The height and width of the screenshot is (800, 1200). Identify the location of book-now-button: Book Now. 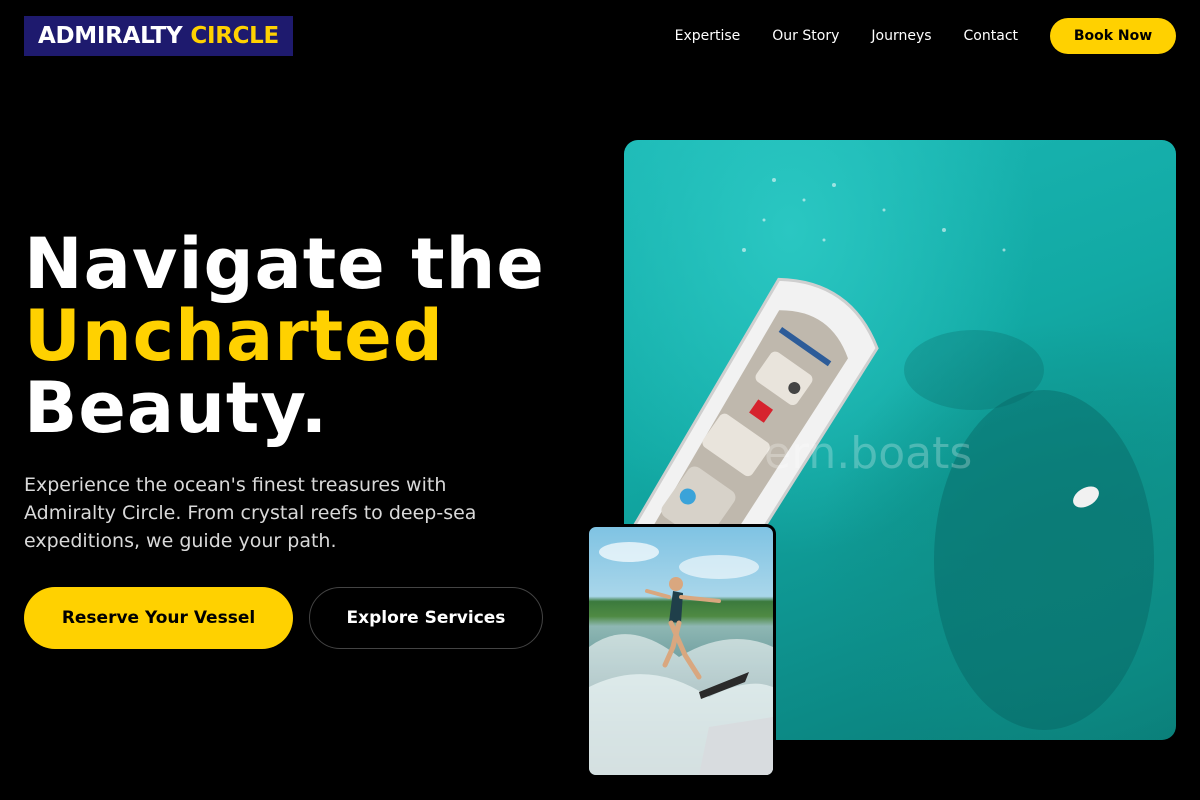
(1113, 36).